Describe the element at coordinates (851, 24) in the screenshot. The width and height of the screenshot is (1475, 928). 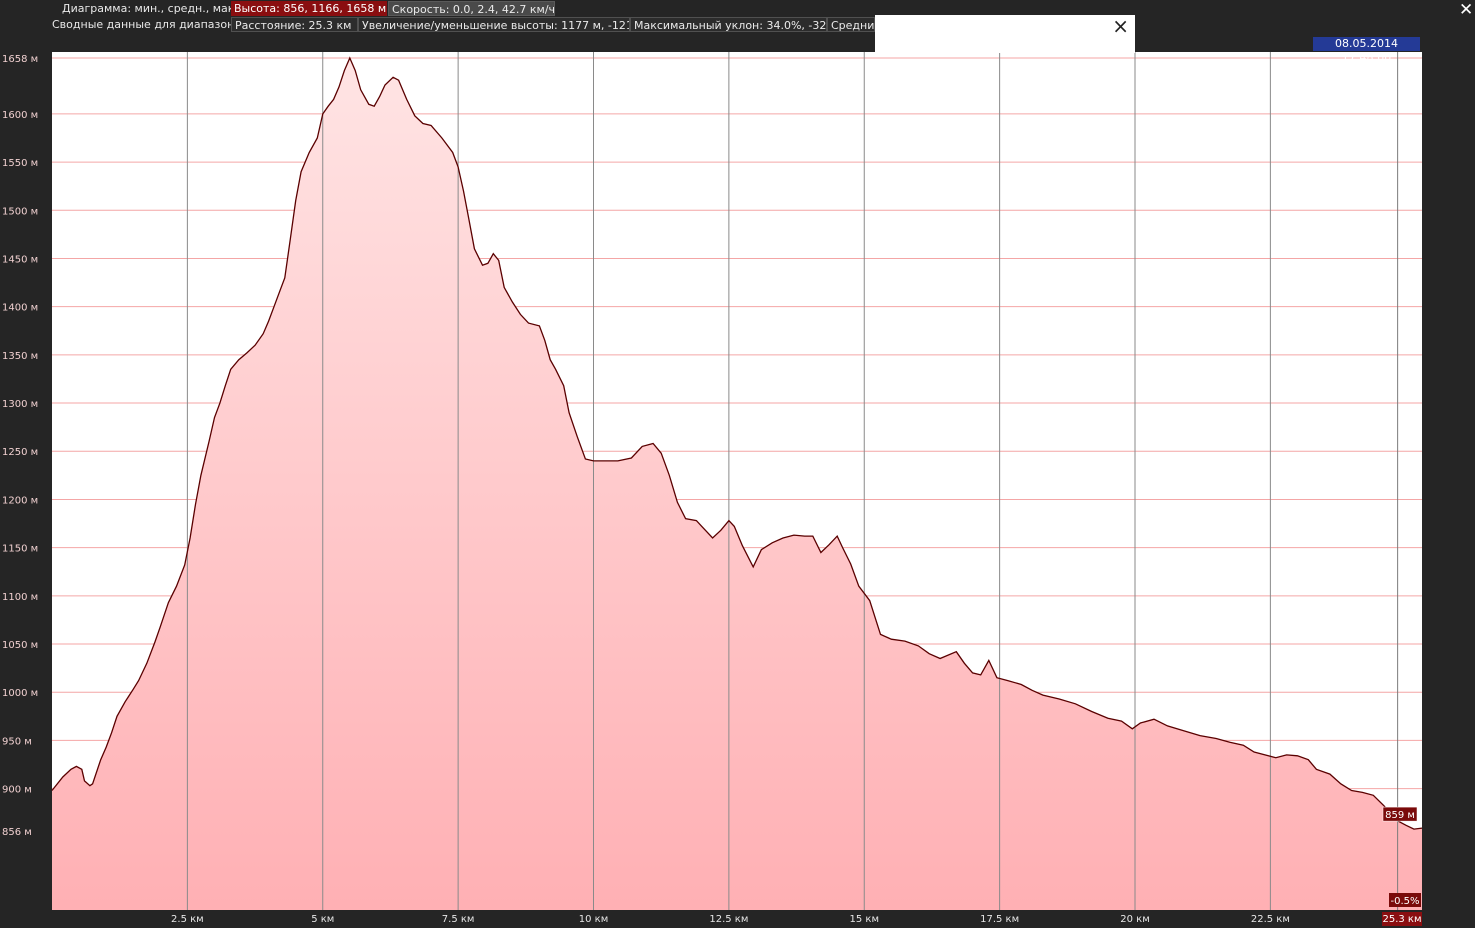
I see `average-field: Средний` at that location.